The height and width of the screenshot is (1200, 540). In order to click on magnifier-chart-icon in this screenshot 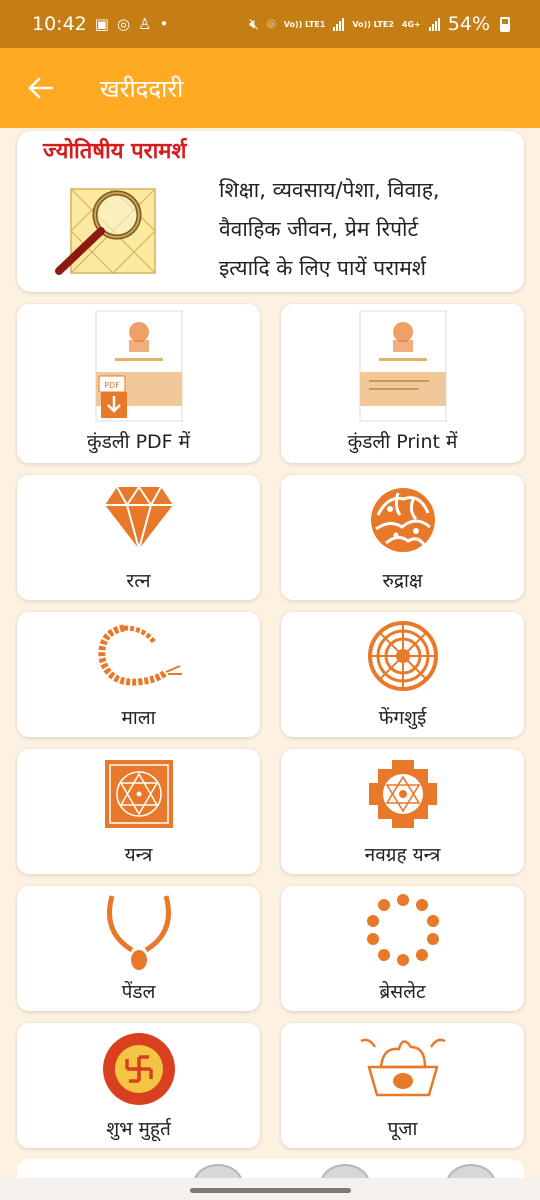, I will do `click(105, 231)`.